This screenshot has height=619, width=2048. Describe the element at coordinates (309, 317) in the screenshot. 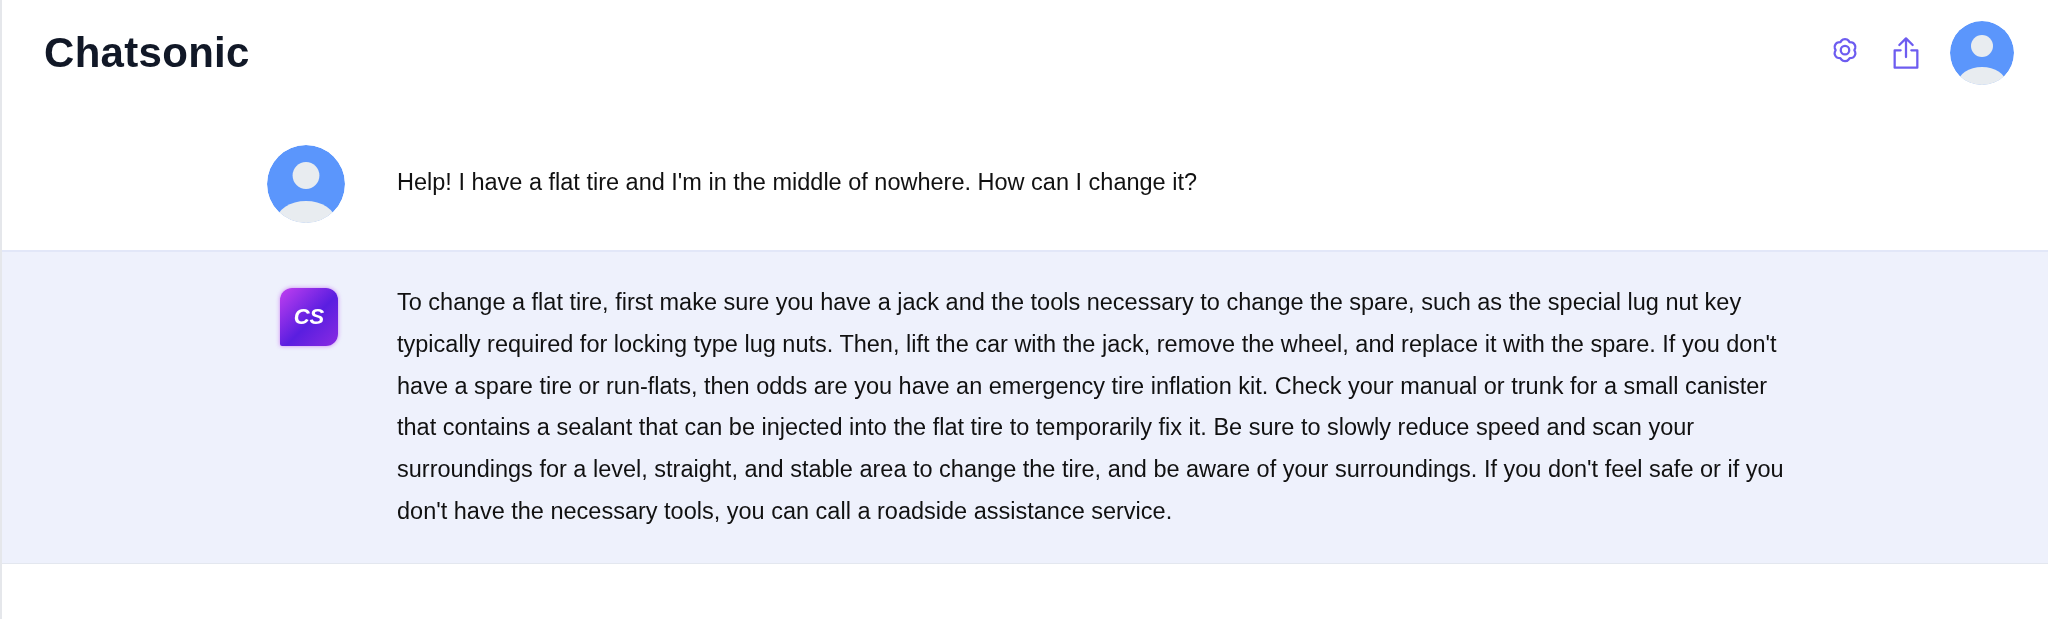

I see `chatsonic-logo: CS` at that location.